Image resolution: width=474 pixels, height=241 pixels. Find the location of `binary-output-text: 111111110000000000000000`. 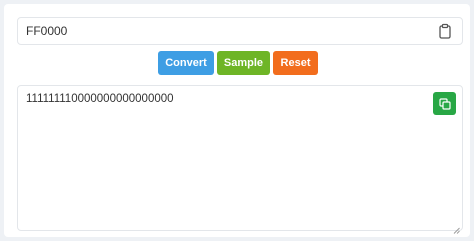

binary-output-text: 111111110000000000000000 is located at coordinates (100, 99).